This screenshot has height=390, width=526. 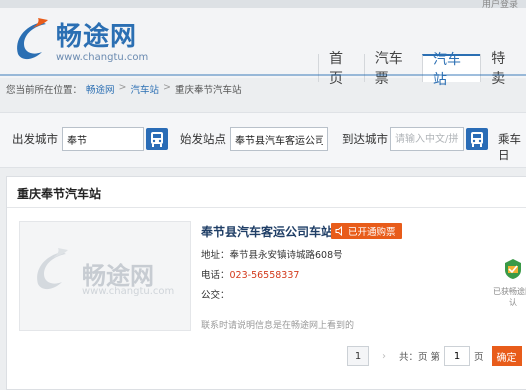 I want to click on page-total: 共：页 第, so click(x=420, y=357).